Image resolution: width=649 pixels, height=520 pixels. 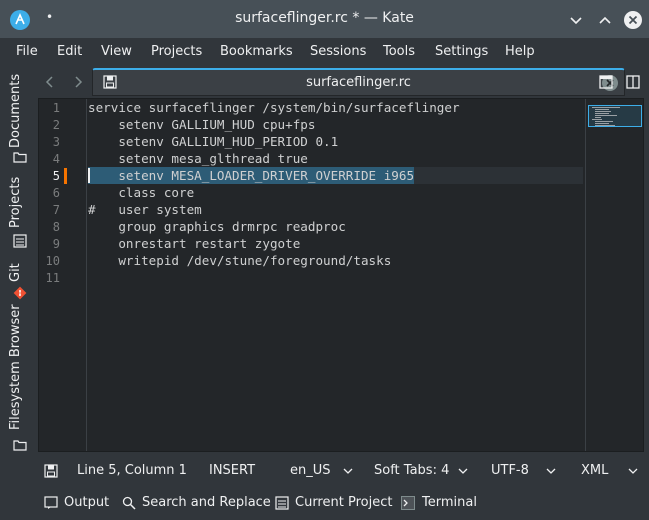 I want to click on close-icon, so click(x=633, y=20).